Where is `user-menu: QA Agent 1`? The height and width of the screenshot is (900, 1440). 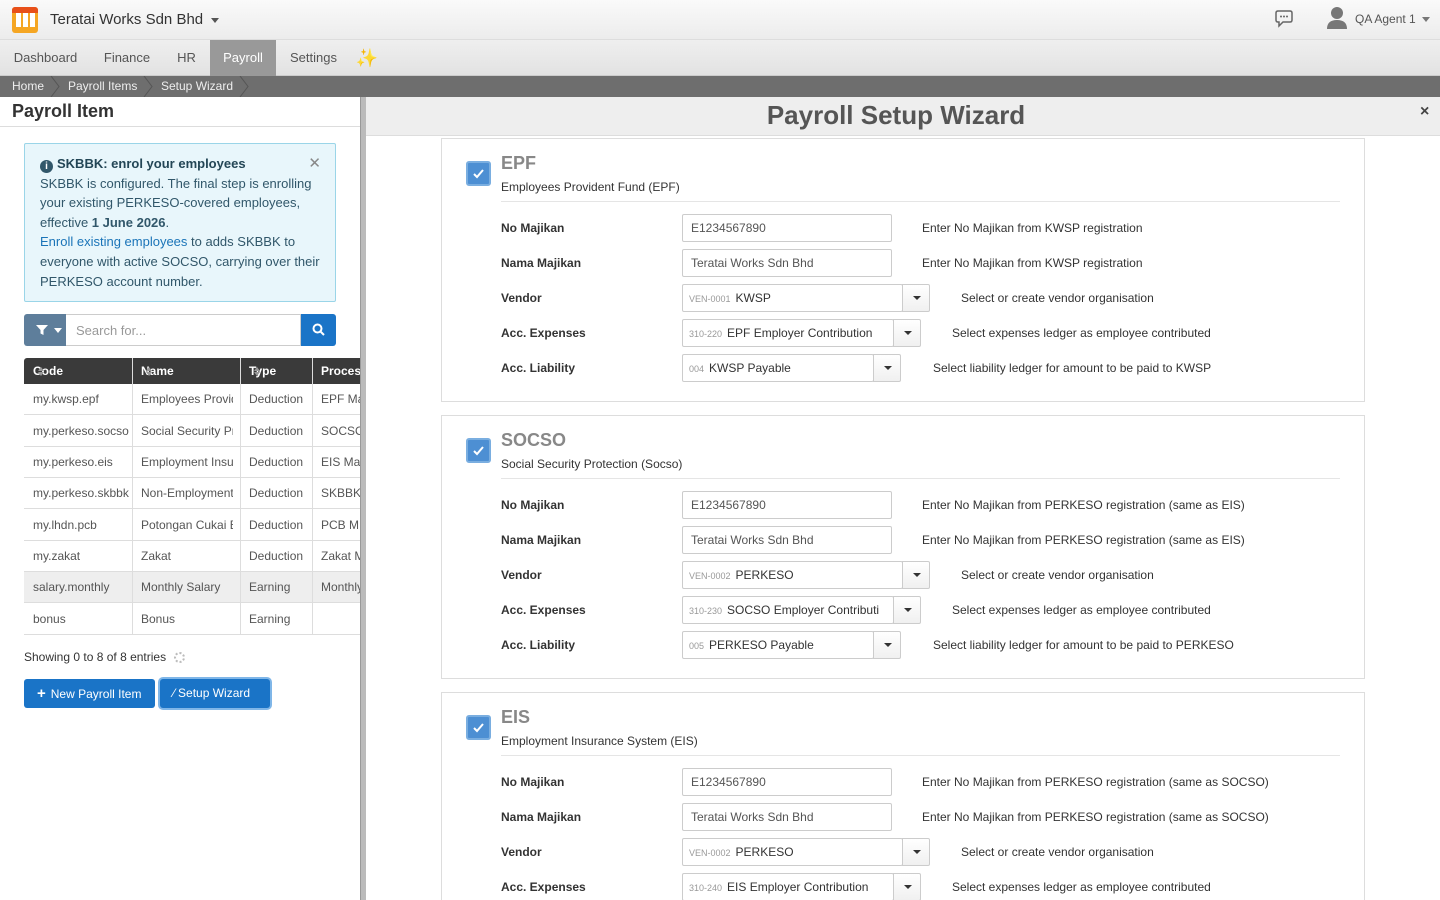
user-menu: QA Agent 1 is located at coordinates (1392, 19).